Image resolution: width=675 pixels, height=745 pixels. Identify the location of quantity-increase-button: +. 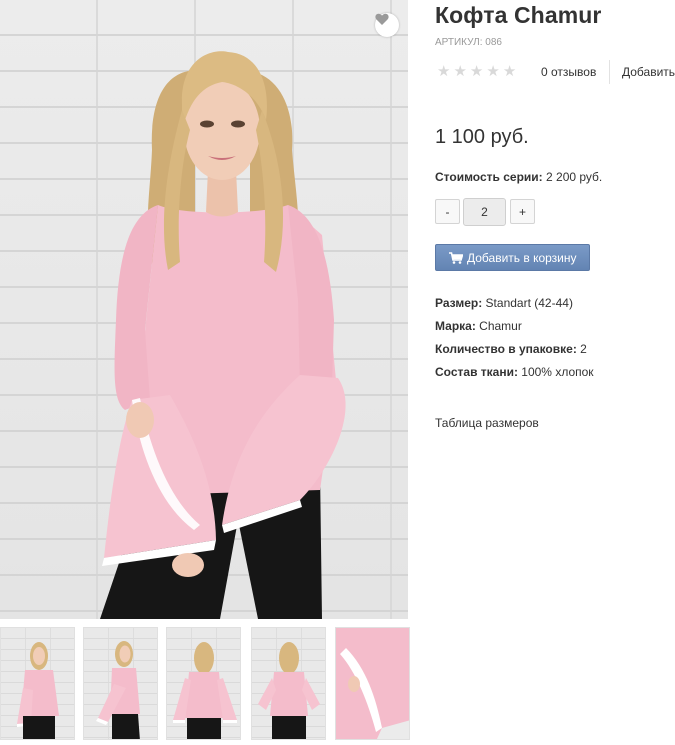
(522, 211).